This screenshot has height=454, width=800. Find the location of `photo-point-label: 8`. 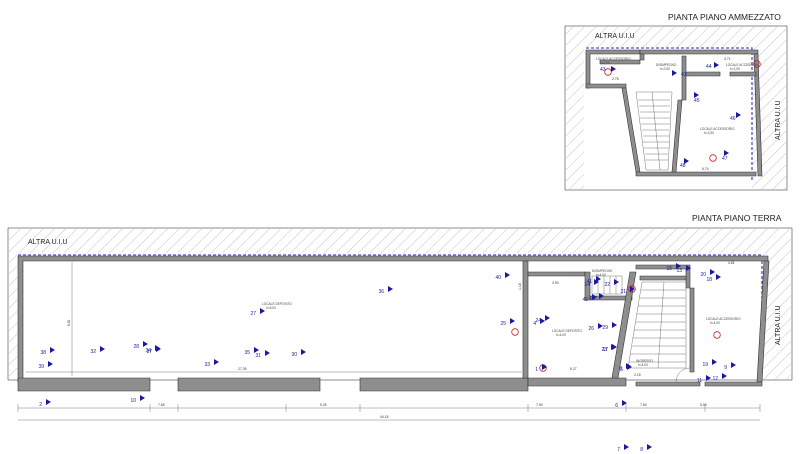

photo-point-label: 8 is located at coordinates (641, 450).